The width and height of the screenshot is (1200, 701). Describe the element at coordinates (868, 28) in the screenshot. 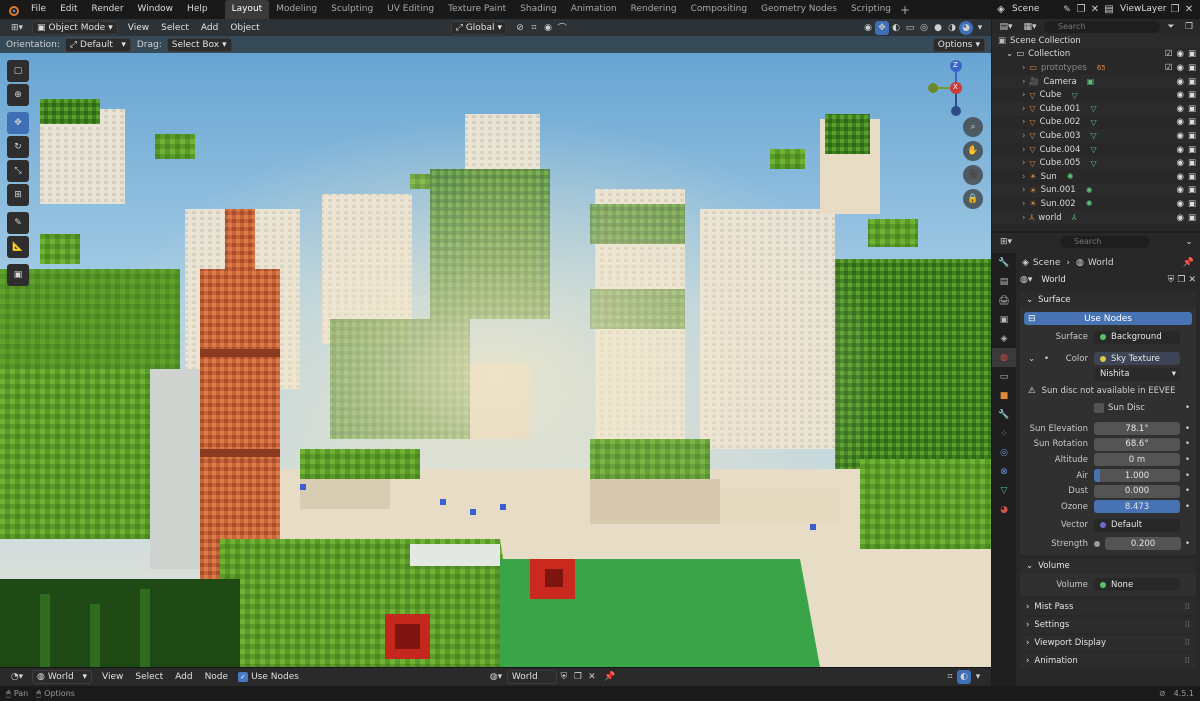

I see `visibility-icon: ◉` at that location.